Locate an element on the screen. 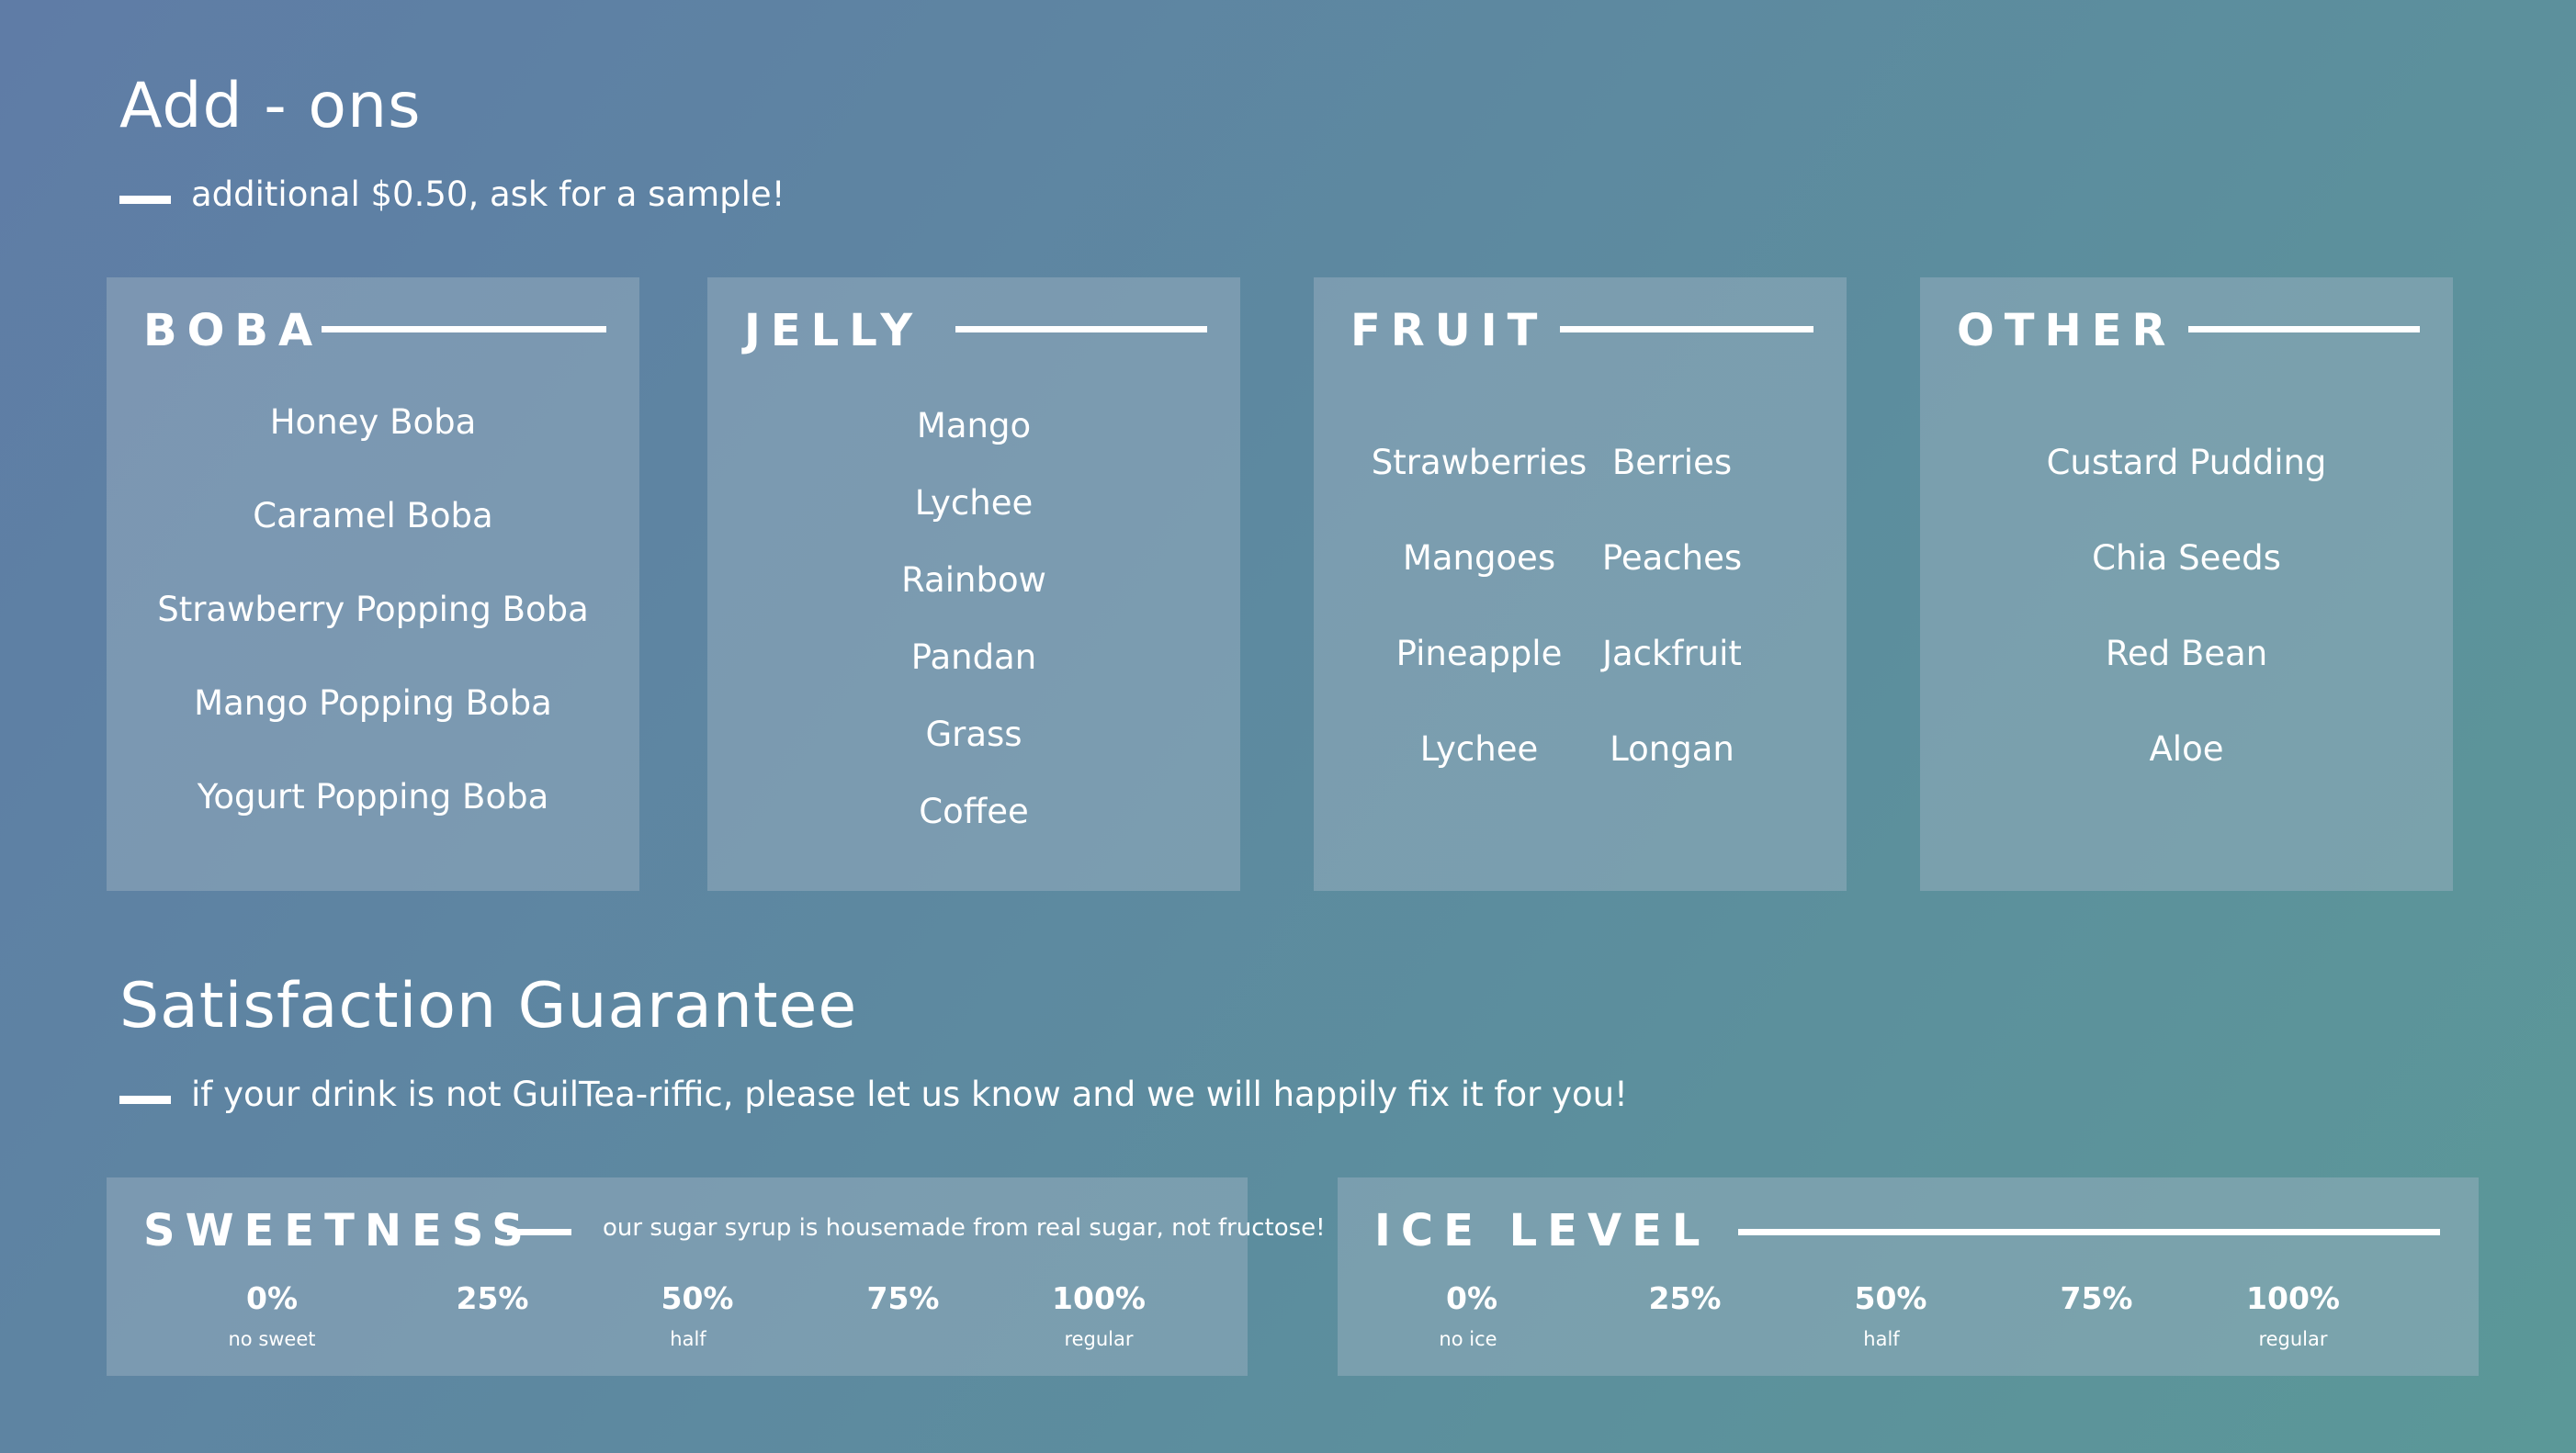  list-item: Coffee is located at coordinates (974, 811).